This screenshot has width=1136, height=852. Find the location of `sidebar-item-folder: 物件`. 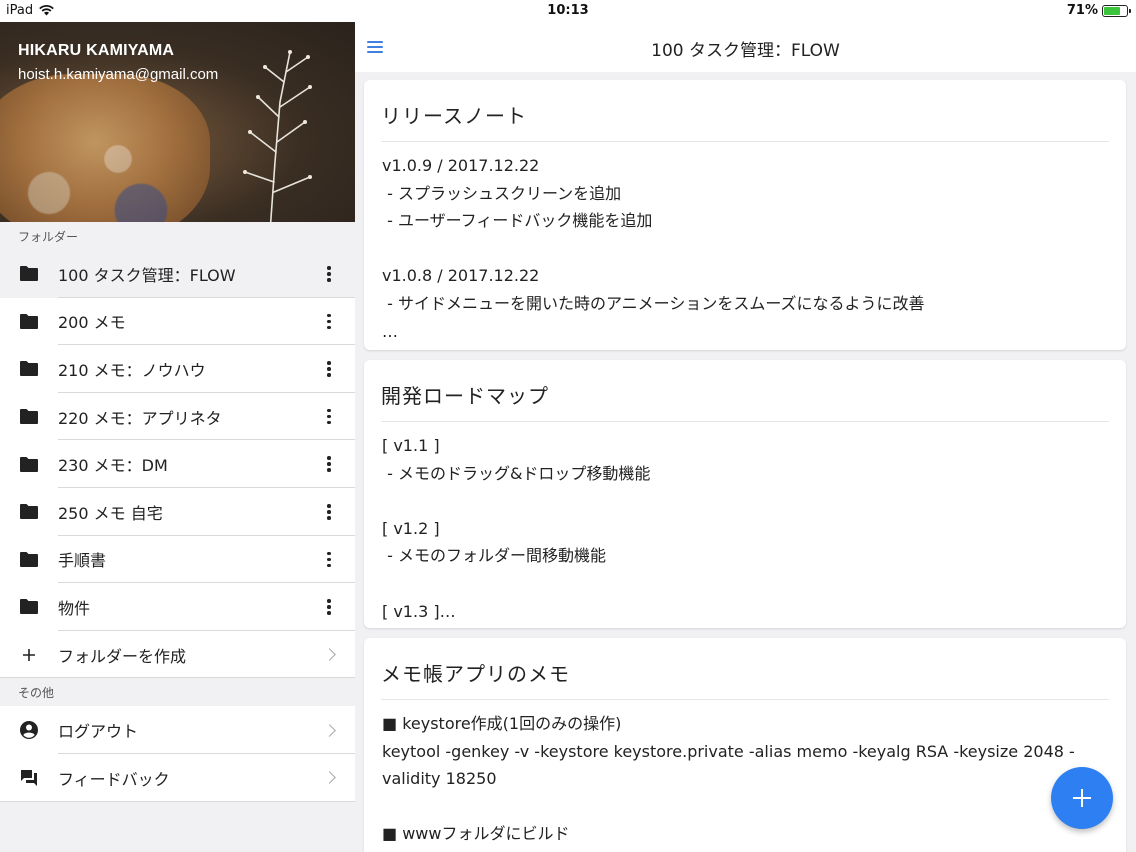

sidebar-item-folder: 物件 is located at coordinates (177, 607).